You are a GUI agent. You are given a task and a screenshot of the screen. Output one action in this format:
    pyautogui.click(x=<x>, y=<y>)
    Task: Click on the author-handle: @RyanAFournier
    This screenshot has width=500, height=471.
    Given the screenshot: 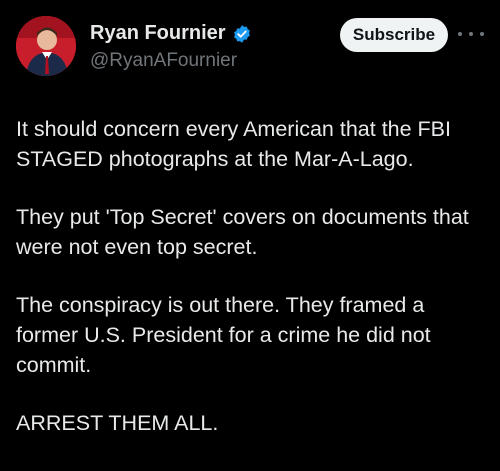 What is the action you would take?
    pyautogui.click(x=163, y=61)
    